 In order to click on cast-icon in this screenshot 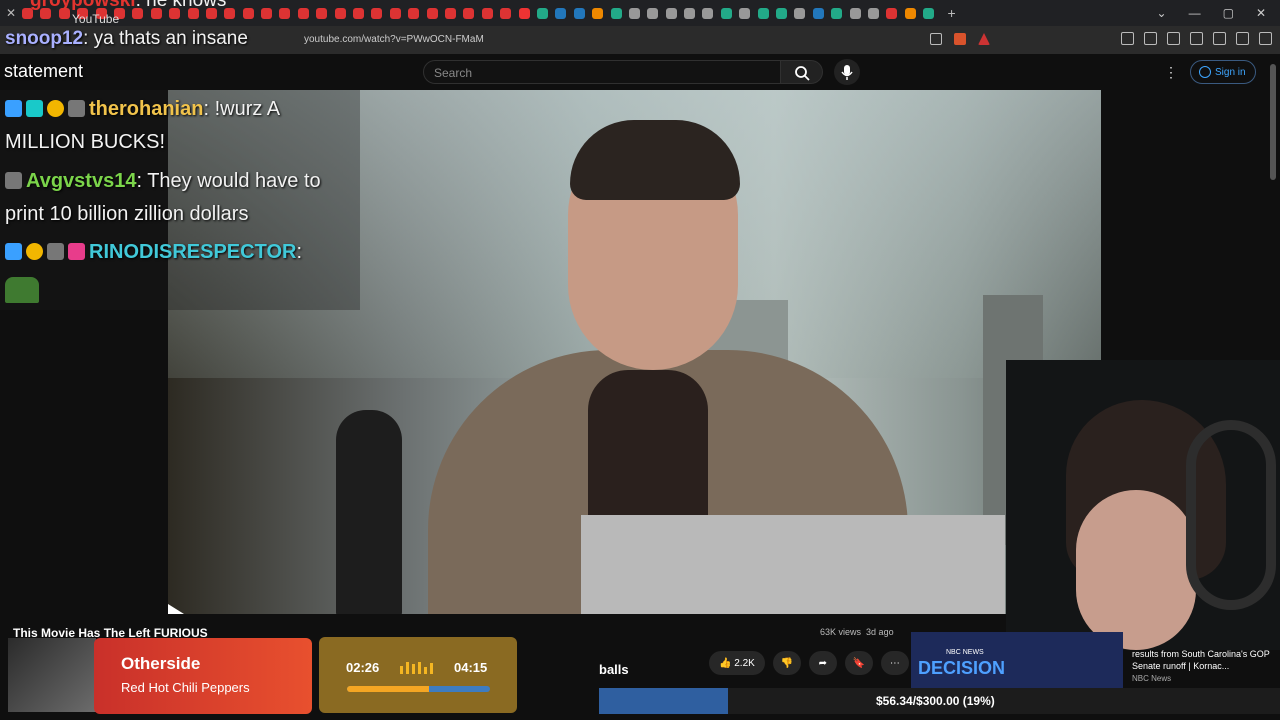, I will do `click(936, 39)`.